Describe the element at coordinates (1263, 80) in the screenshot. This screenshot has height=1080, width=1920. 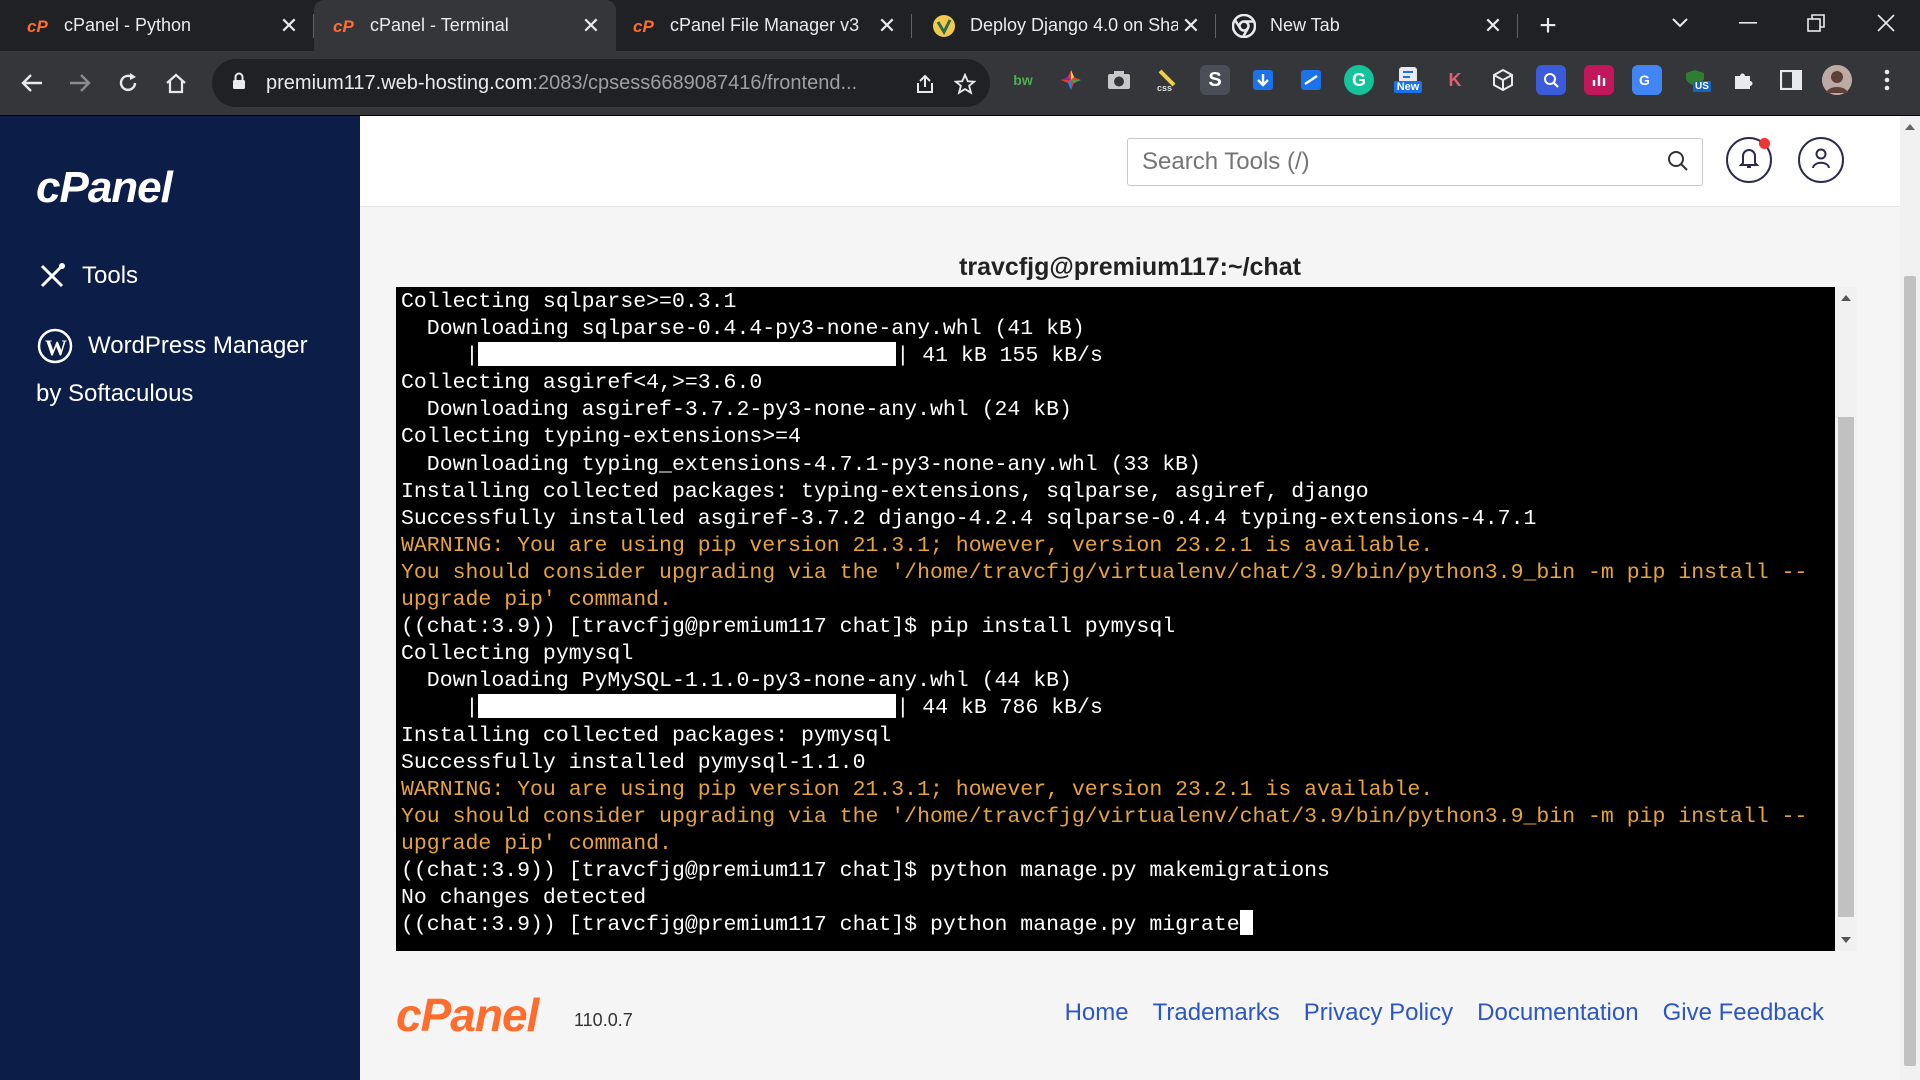
I see `save-icon` at that location.